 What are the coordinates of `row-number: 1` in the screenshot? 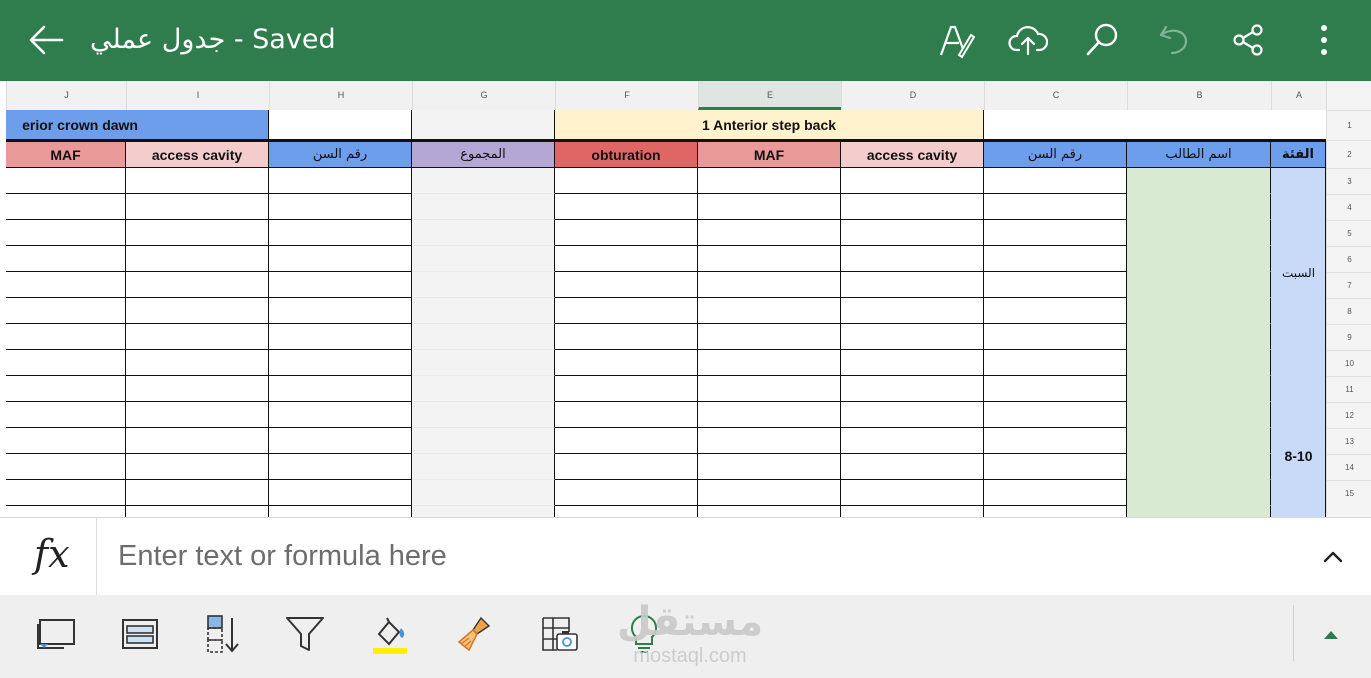 It's located at (1349, 125).